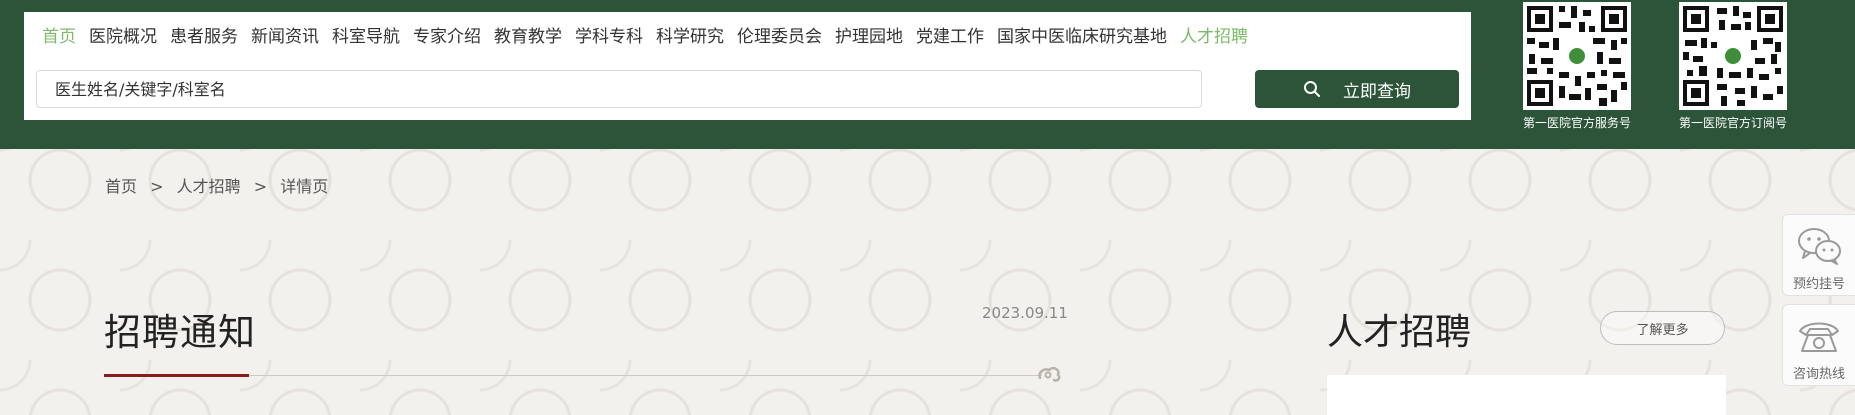 This screenshot has width=1855, height=415. Describe the element at coordinates (1819, 246) in the screenshot. I see `wechat-icon` at that location.